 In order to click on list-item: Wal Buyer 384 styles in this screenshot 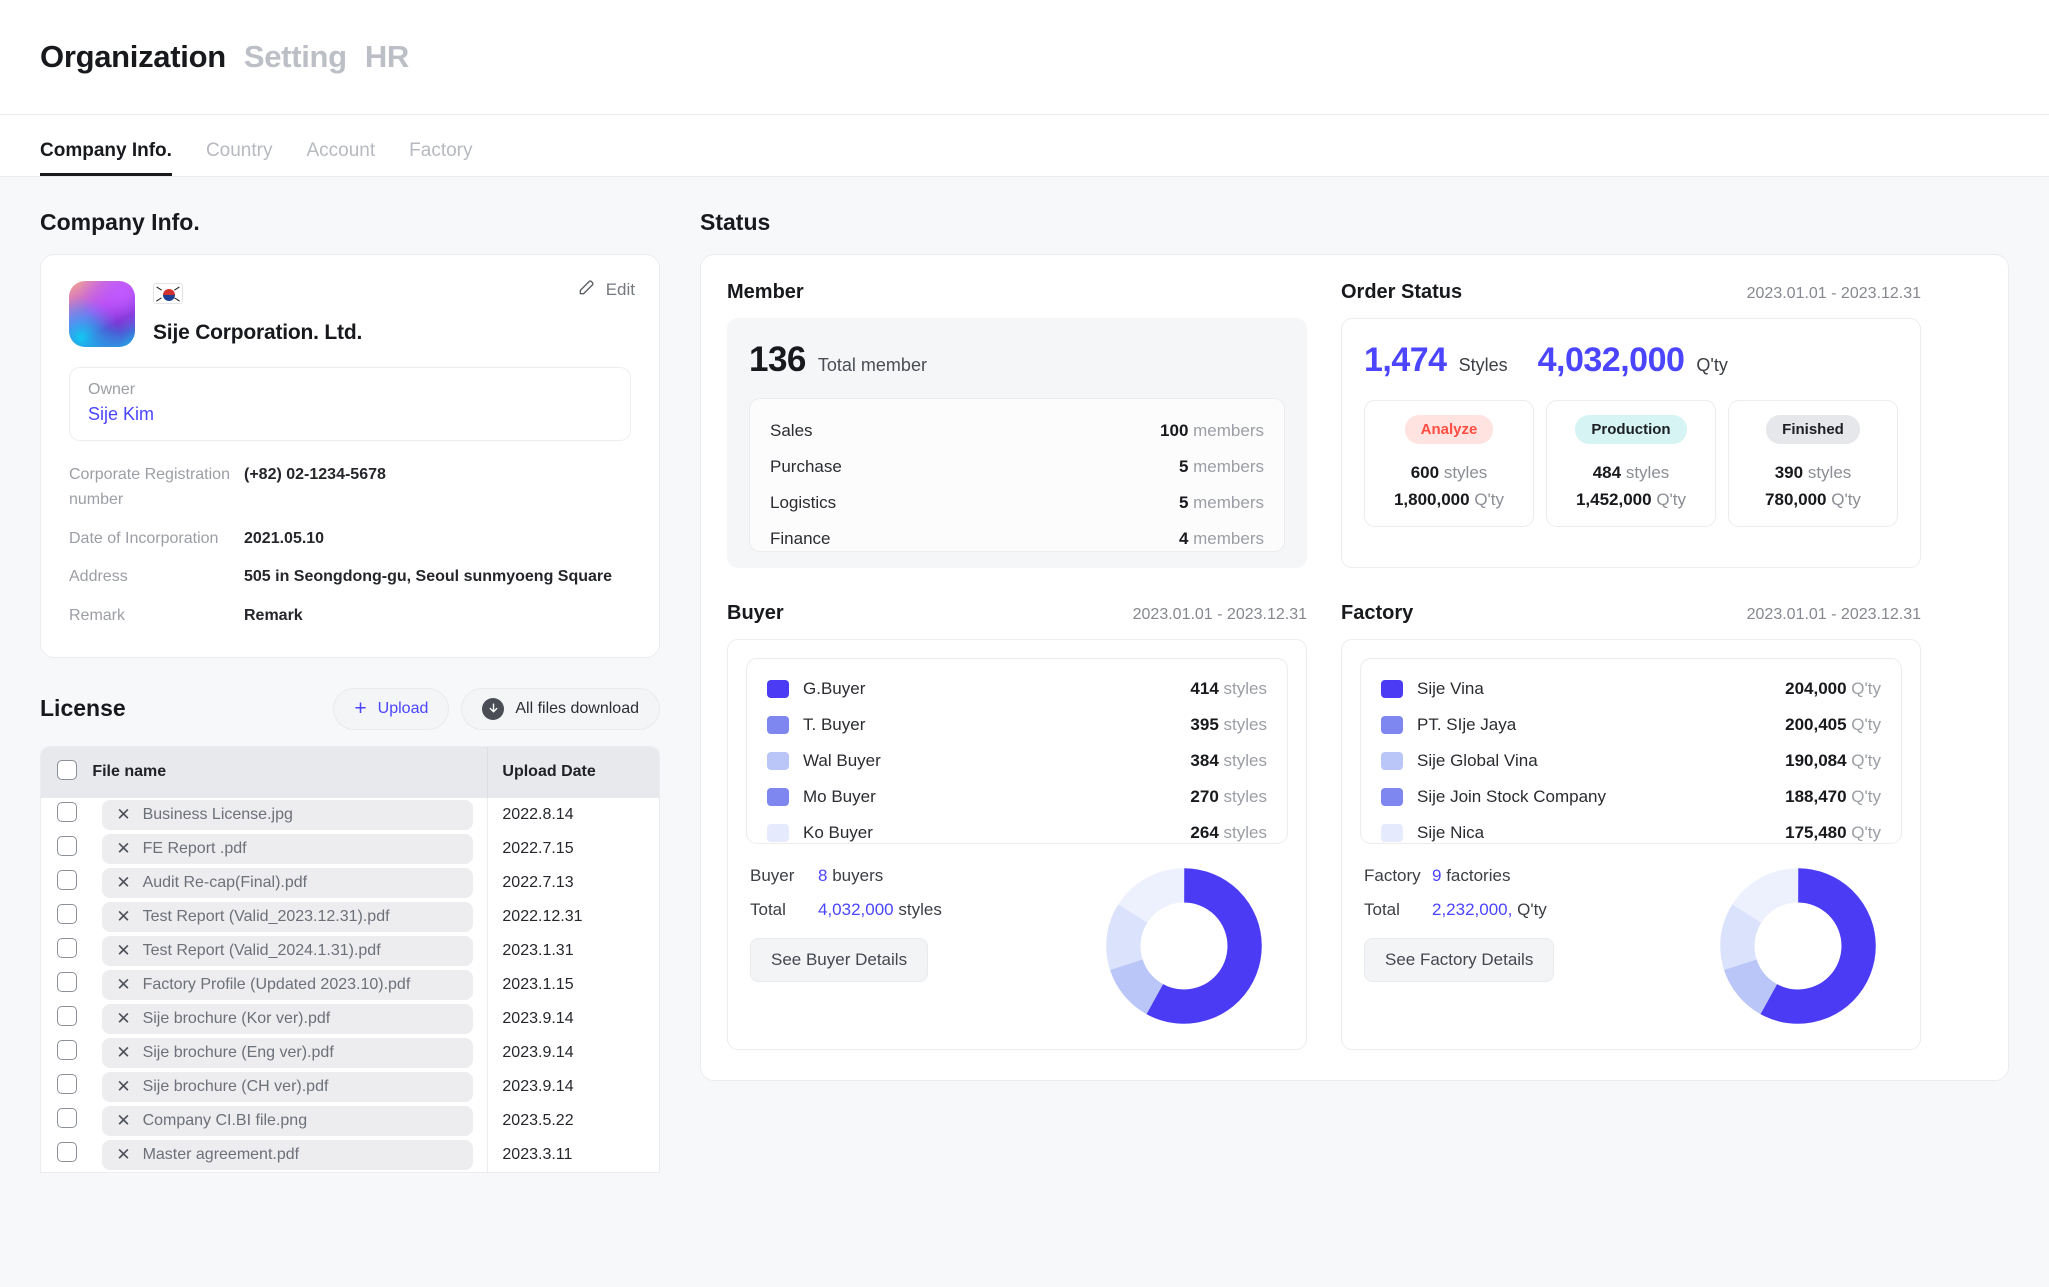, I will do `click(1017, 761)`.